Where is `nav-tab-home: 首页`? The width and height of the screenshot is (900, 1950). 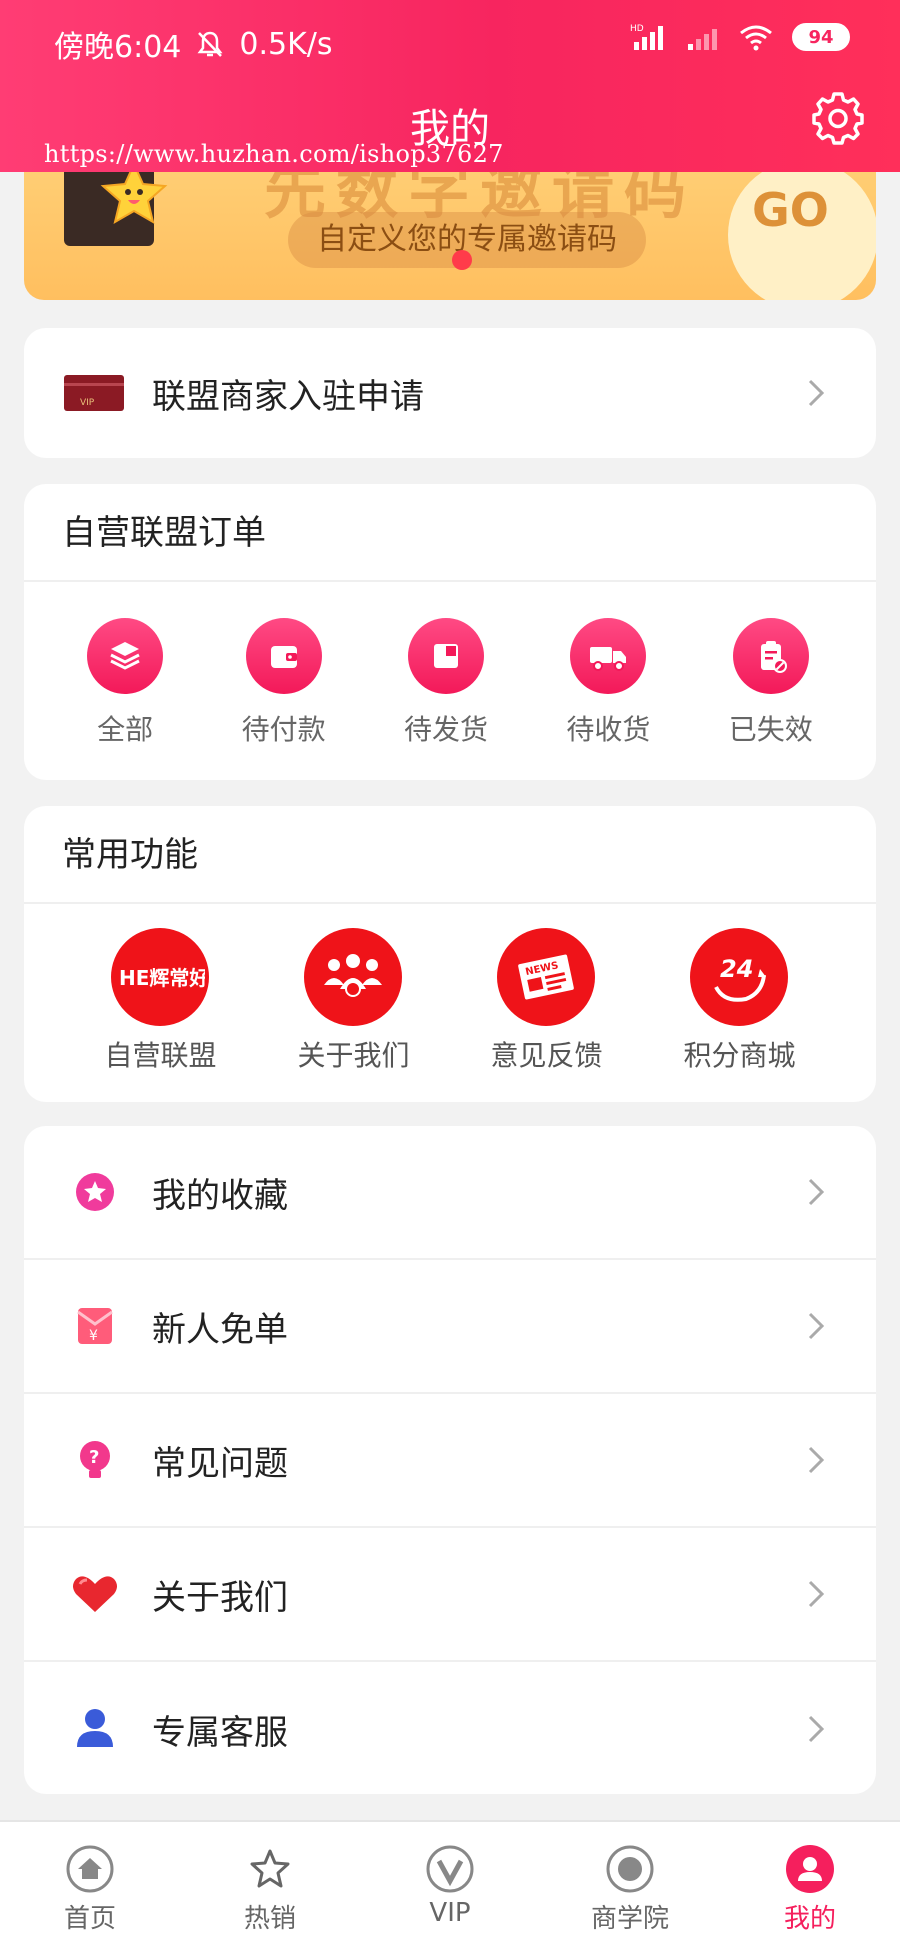
nav-tab-home: 首页 is located at coordinates (90, 1889).